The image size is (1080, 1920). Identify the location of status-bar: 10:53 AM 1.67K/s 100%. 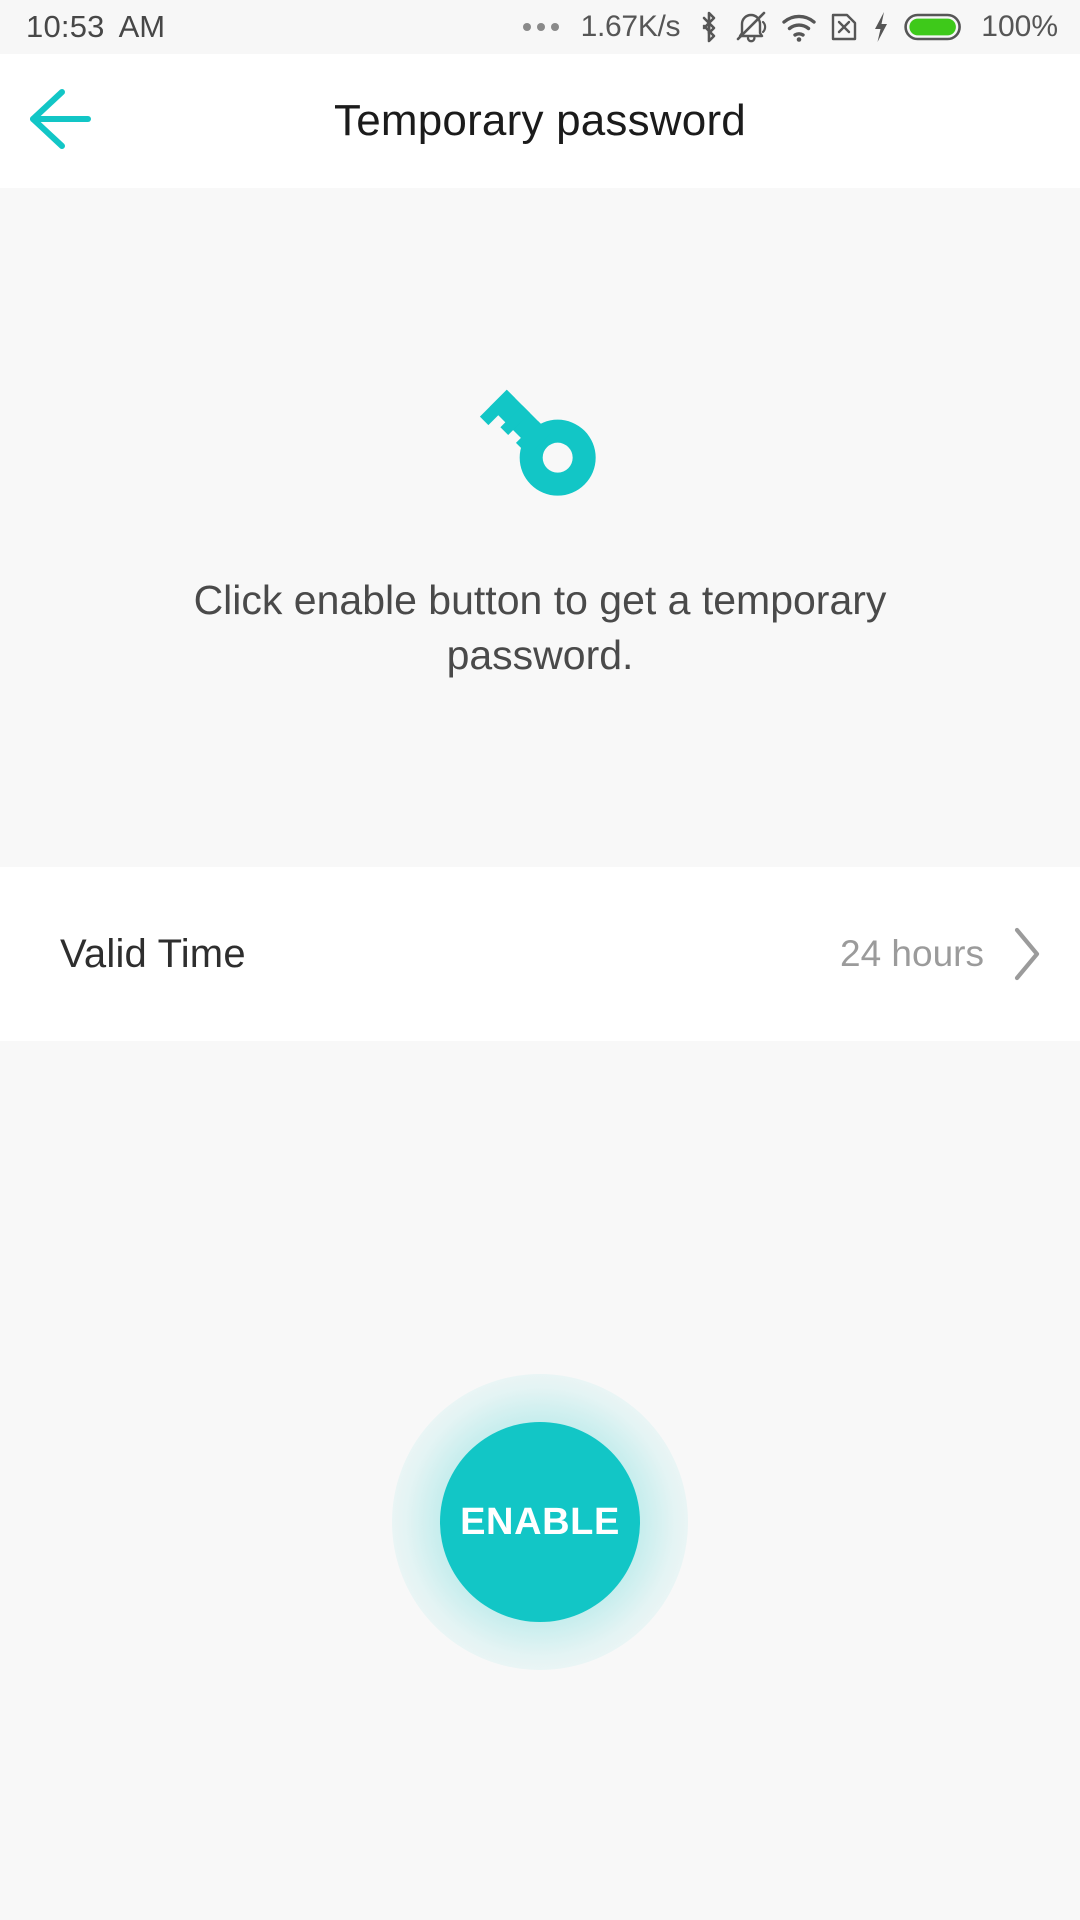
(540, 27).